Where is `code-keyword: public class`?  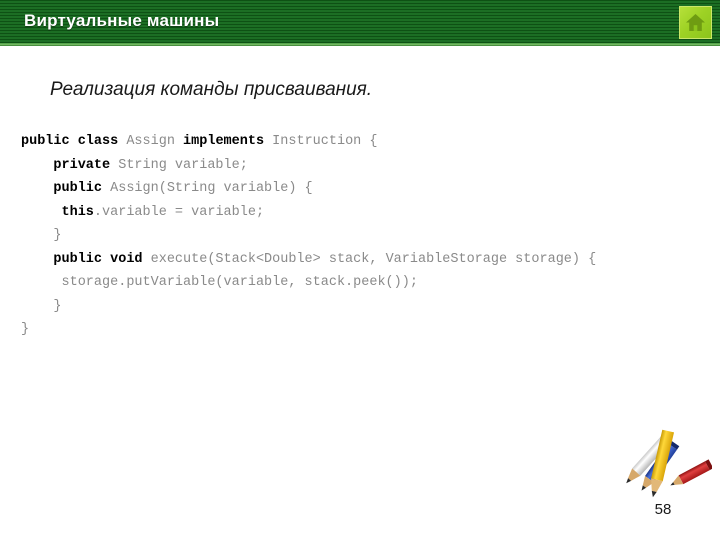
code-keyword: public class is located at coordinates (74, 141).